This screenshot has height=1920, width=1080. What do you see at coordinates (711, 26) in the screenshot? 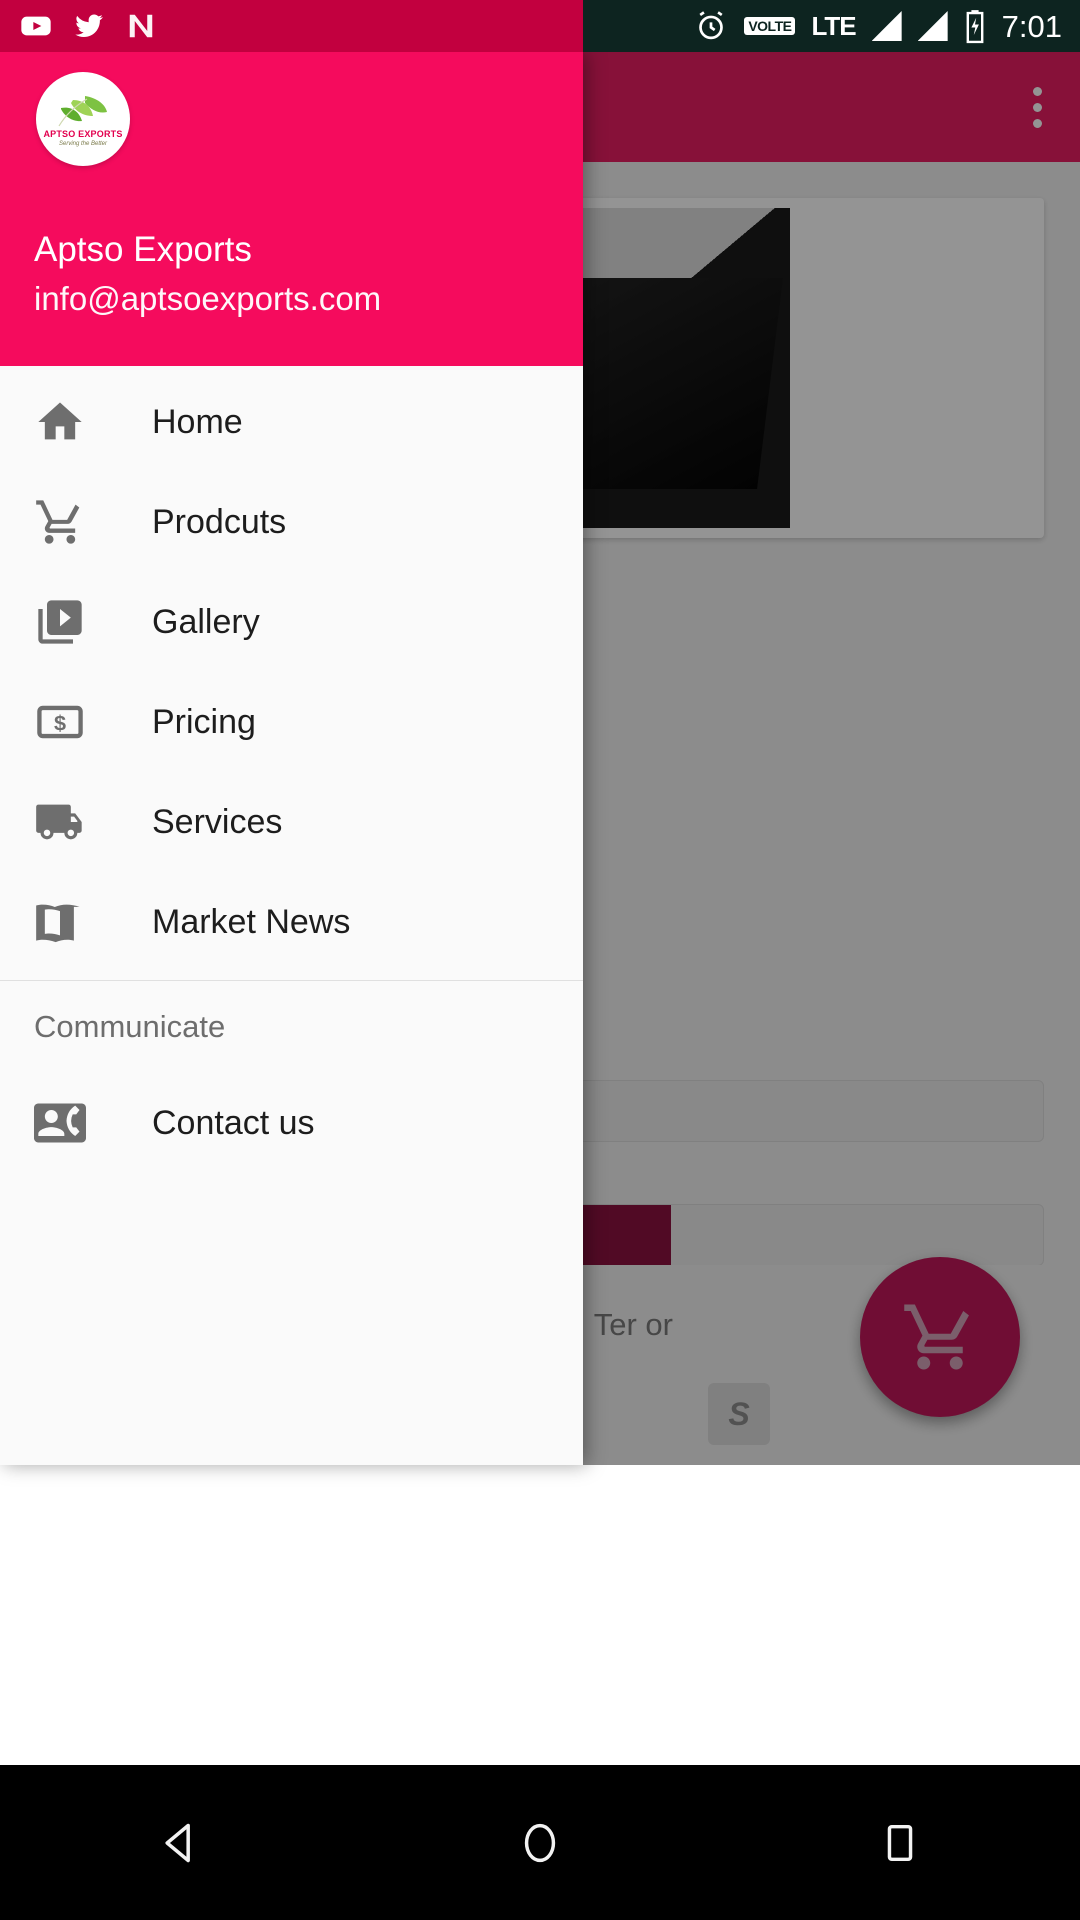
I see `alarm-icon` at bounding box center [711, 26].